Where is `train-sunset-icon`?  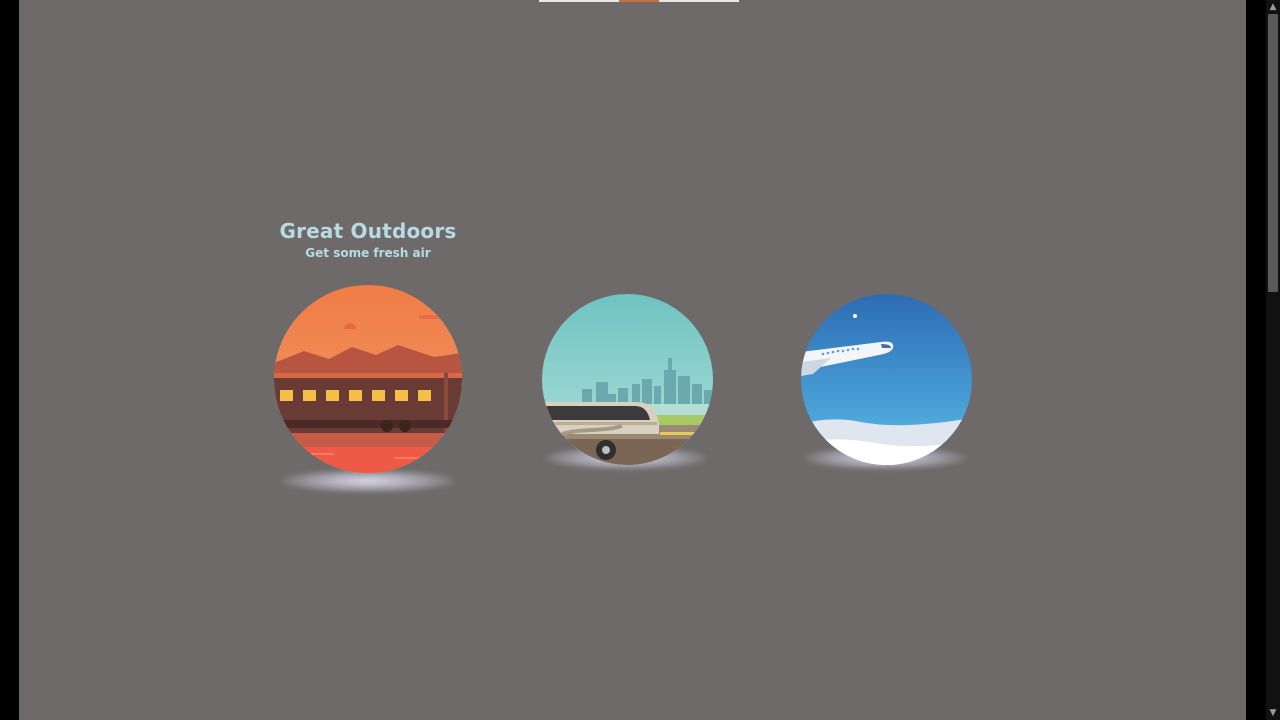 train-sunset-icon is located at coordinates (368, 379).